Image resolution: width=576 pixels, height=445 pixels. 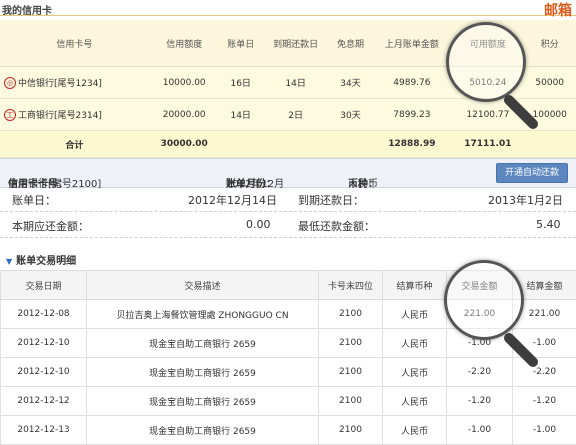 I want to click on amount-due-value: 0.00, so click(x=258, y=224).